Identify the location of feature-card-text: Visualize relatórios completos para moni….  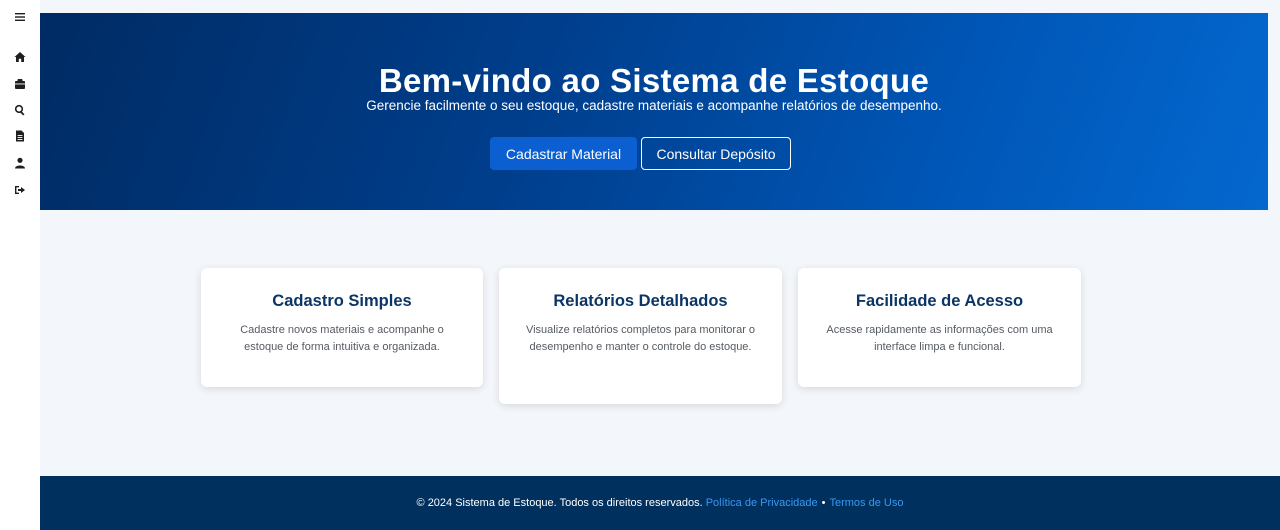
(640, 338).